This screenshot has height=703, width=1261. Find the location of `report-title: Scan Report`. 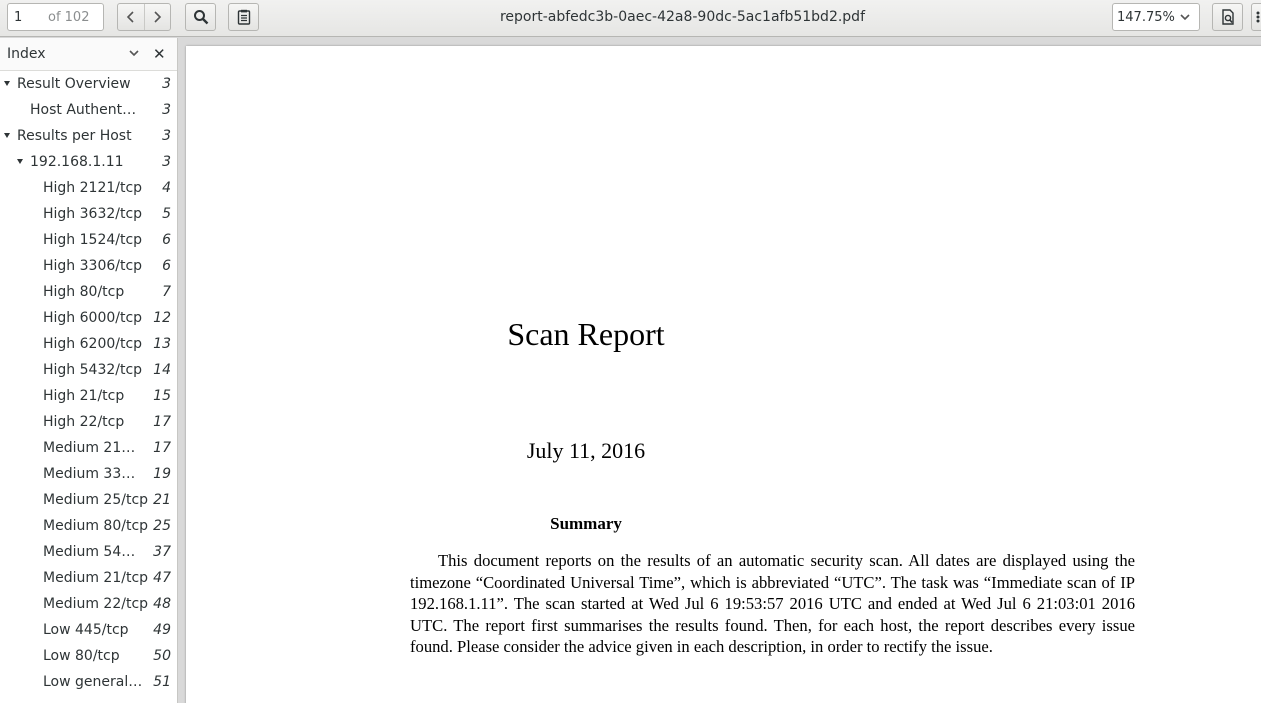

report-title: Scan Report is located at coordinates (586, 334).